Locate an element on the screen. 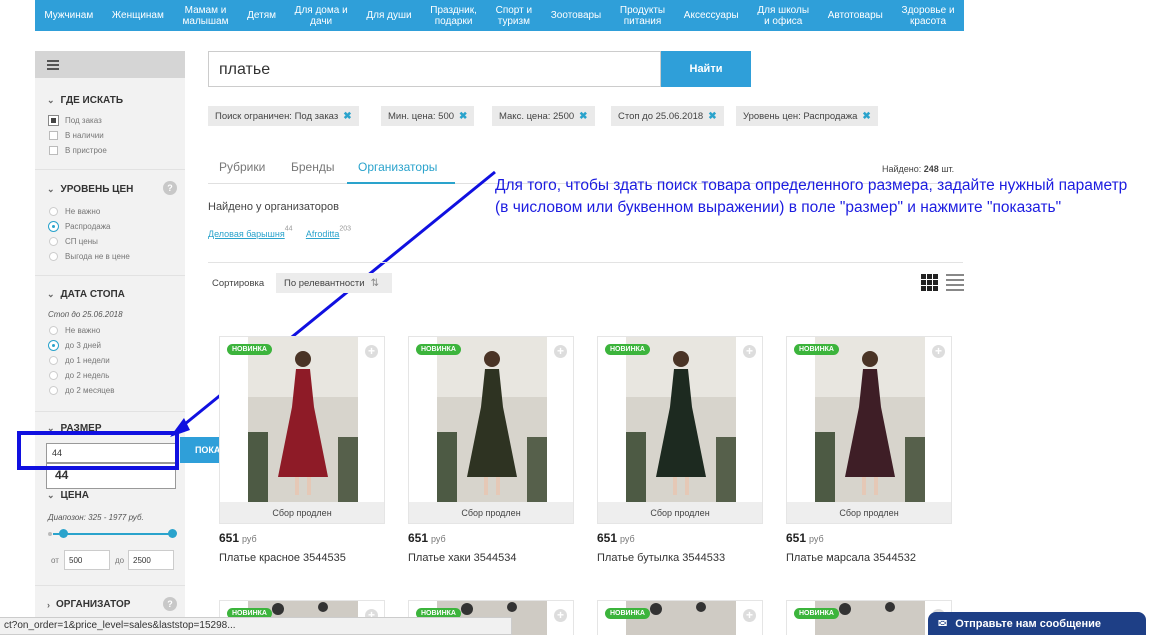  chat-label: Отправьте нам сообщение is located at coordinates (1028, 623).